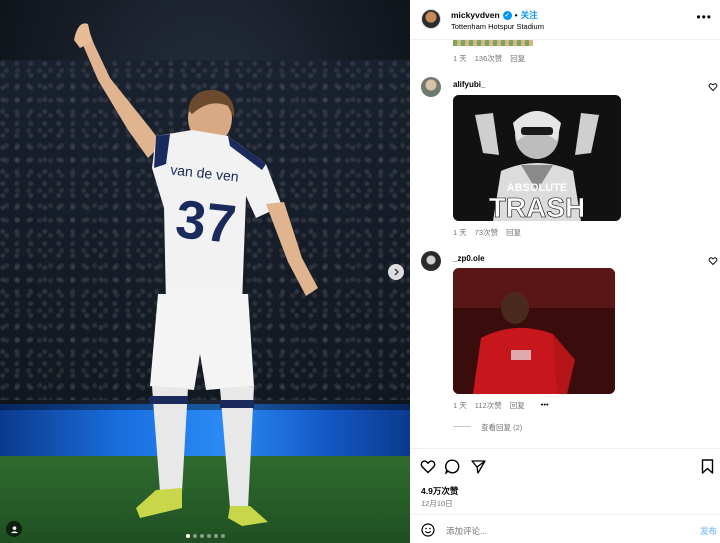 The height and width of the screenshot is (543, 720). I want to click on comment-gif: ABSOLUTE TRASH, so click(537, 158).